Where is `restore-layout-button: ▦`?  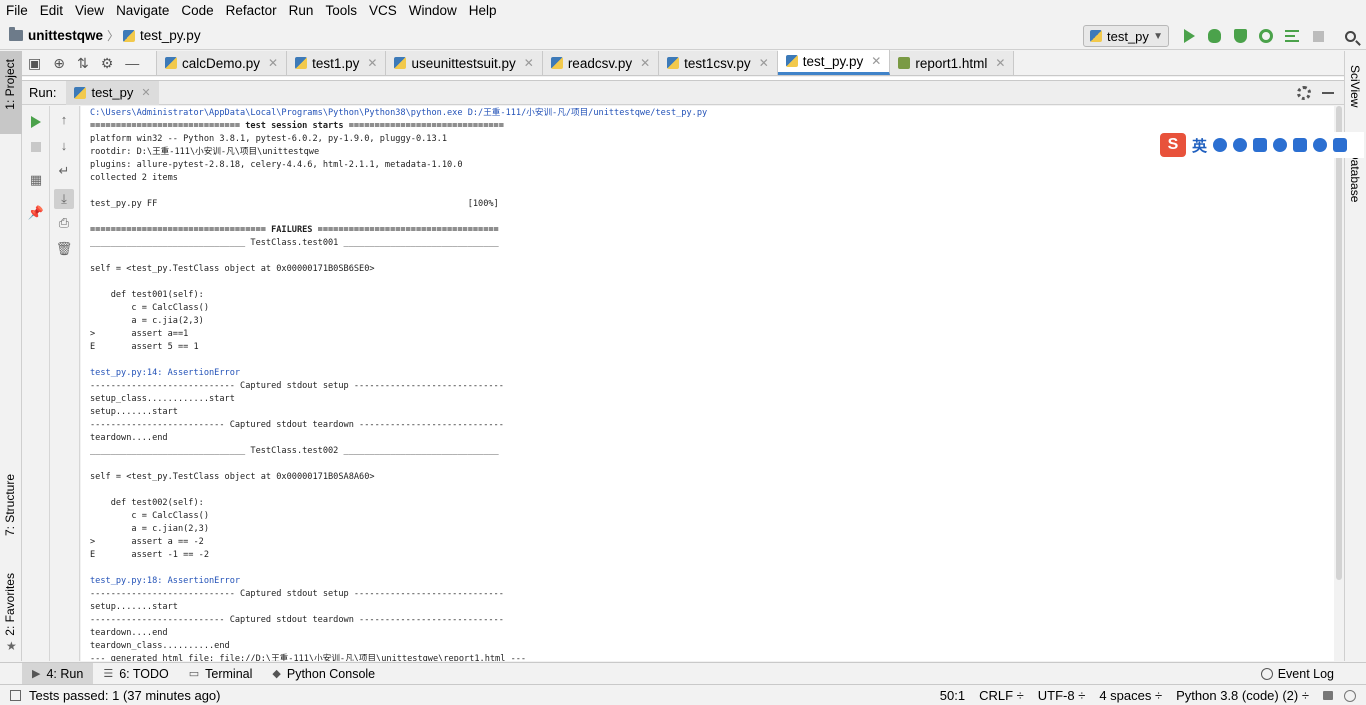
restore-layout-button: ▦ is located at coordinates (36, 179).